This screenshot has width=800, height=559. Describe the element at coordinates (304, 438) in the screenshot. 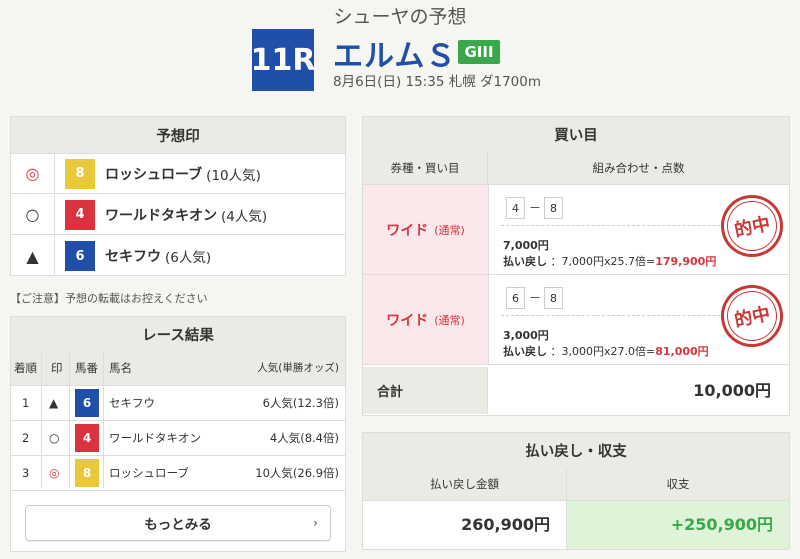

I see `popularity: 4人気(8.4倍)` at that location.